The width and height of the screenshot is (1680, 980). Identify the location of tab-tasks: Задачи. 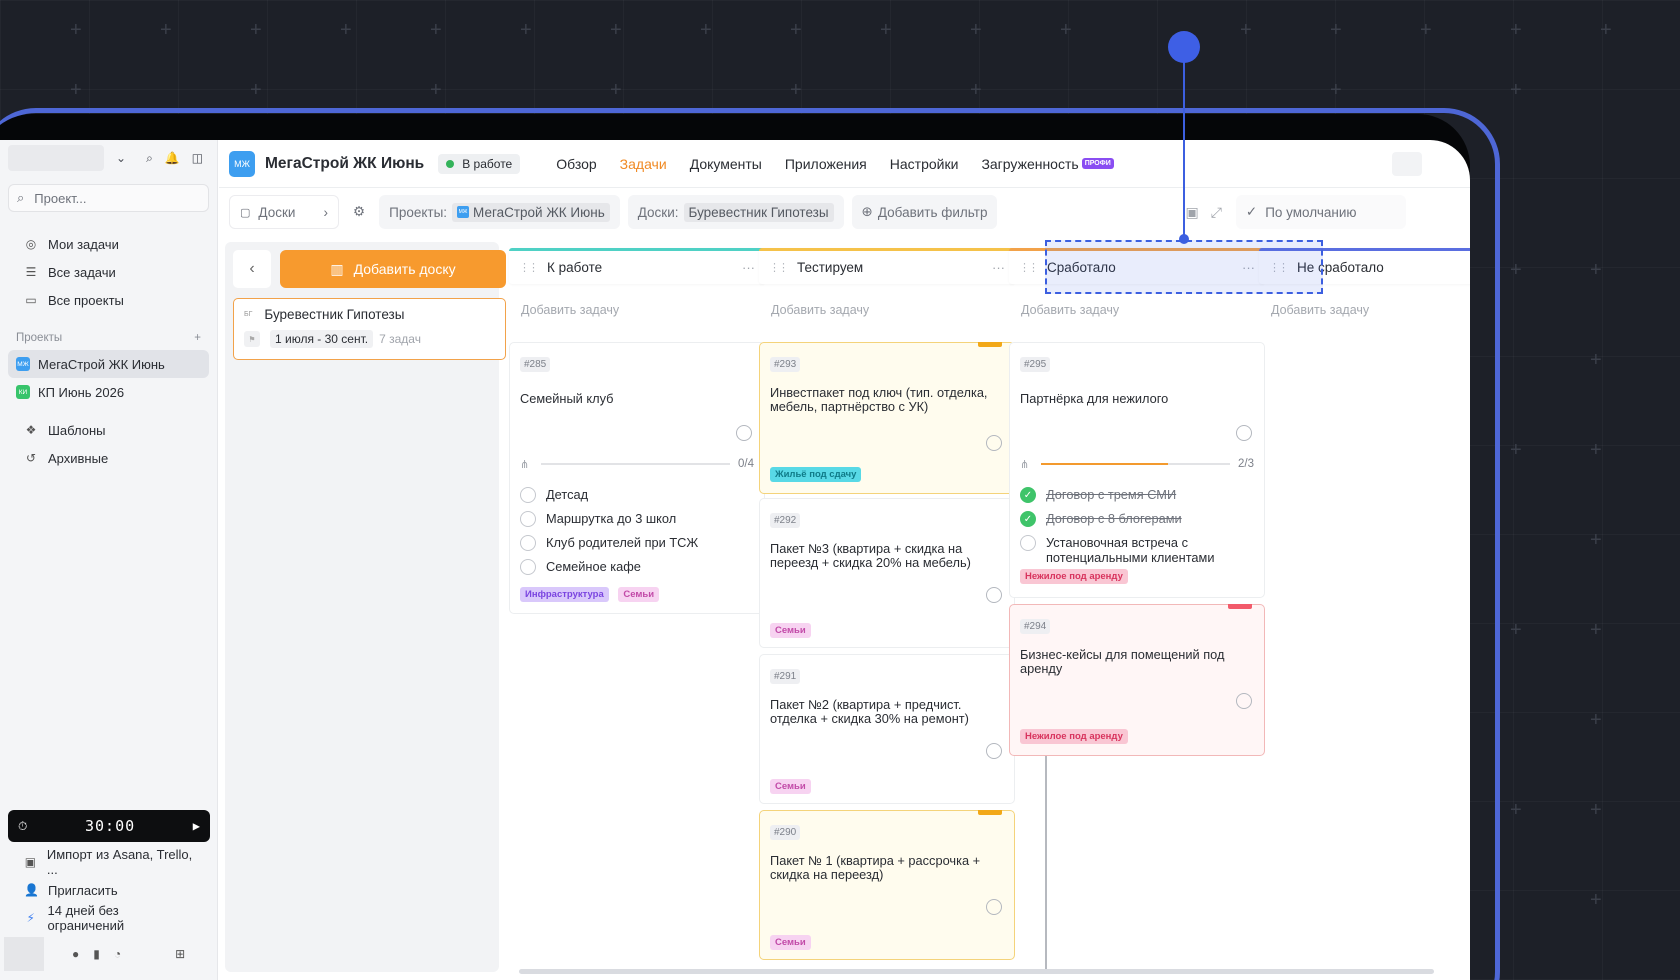
(643, 164).